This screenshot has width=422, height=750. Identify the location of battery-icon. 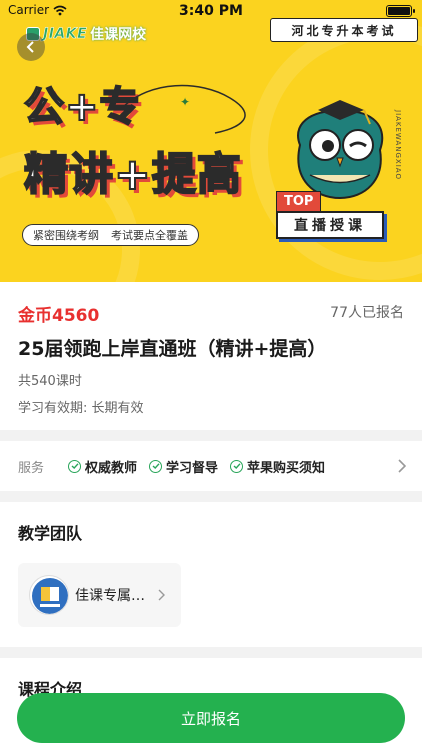
(400, 11).